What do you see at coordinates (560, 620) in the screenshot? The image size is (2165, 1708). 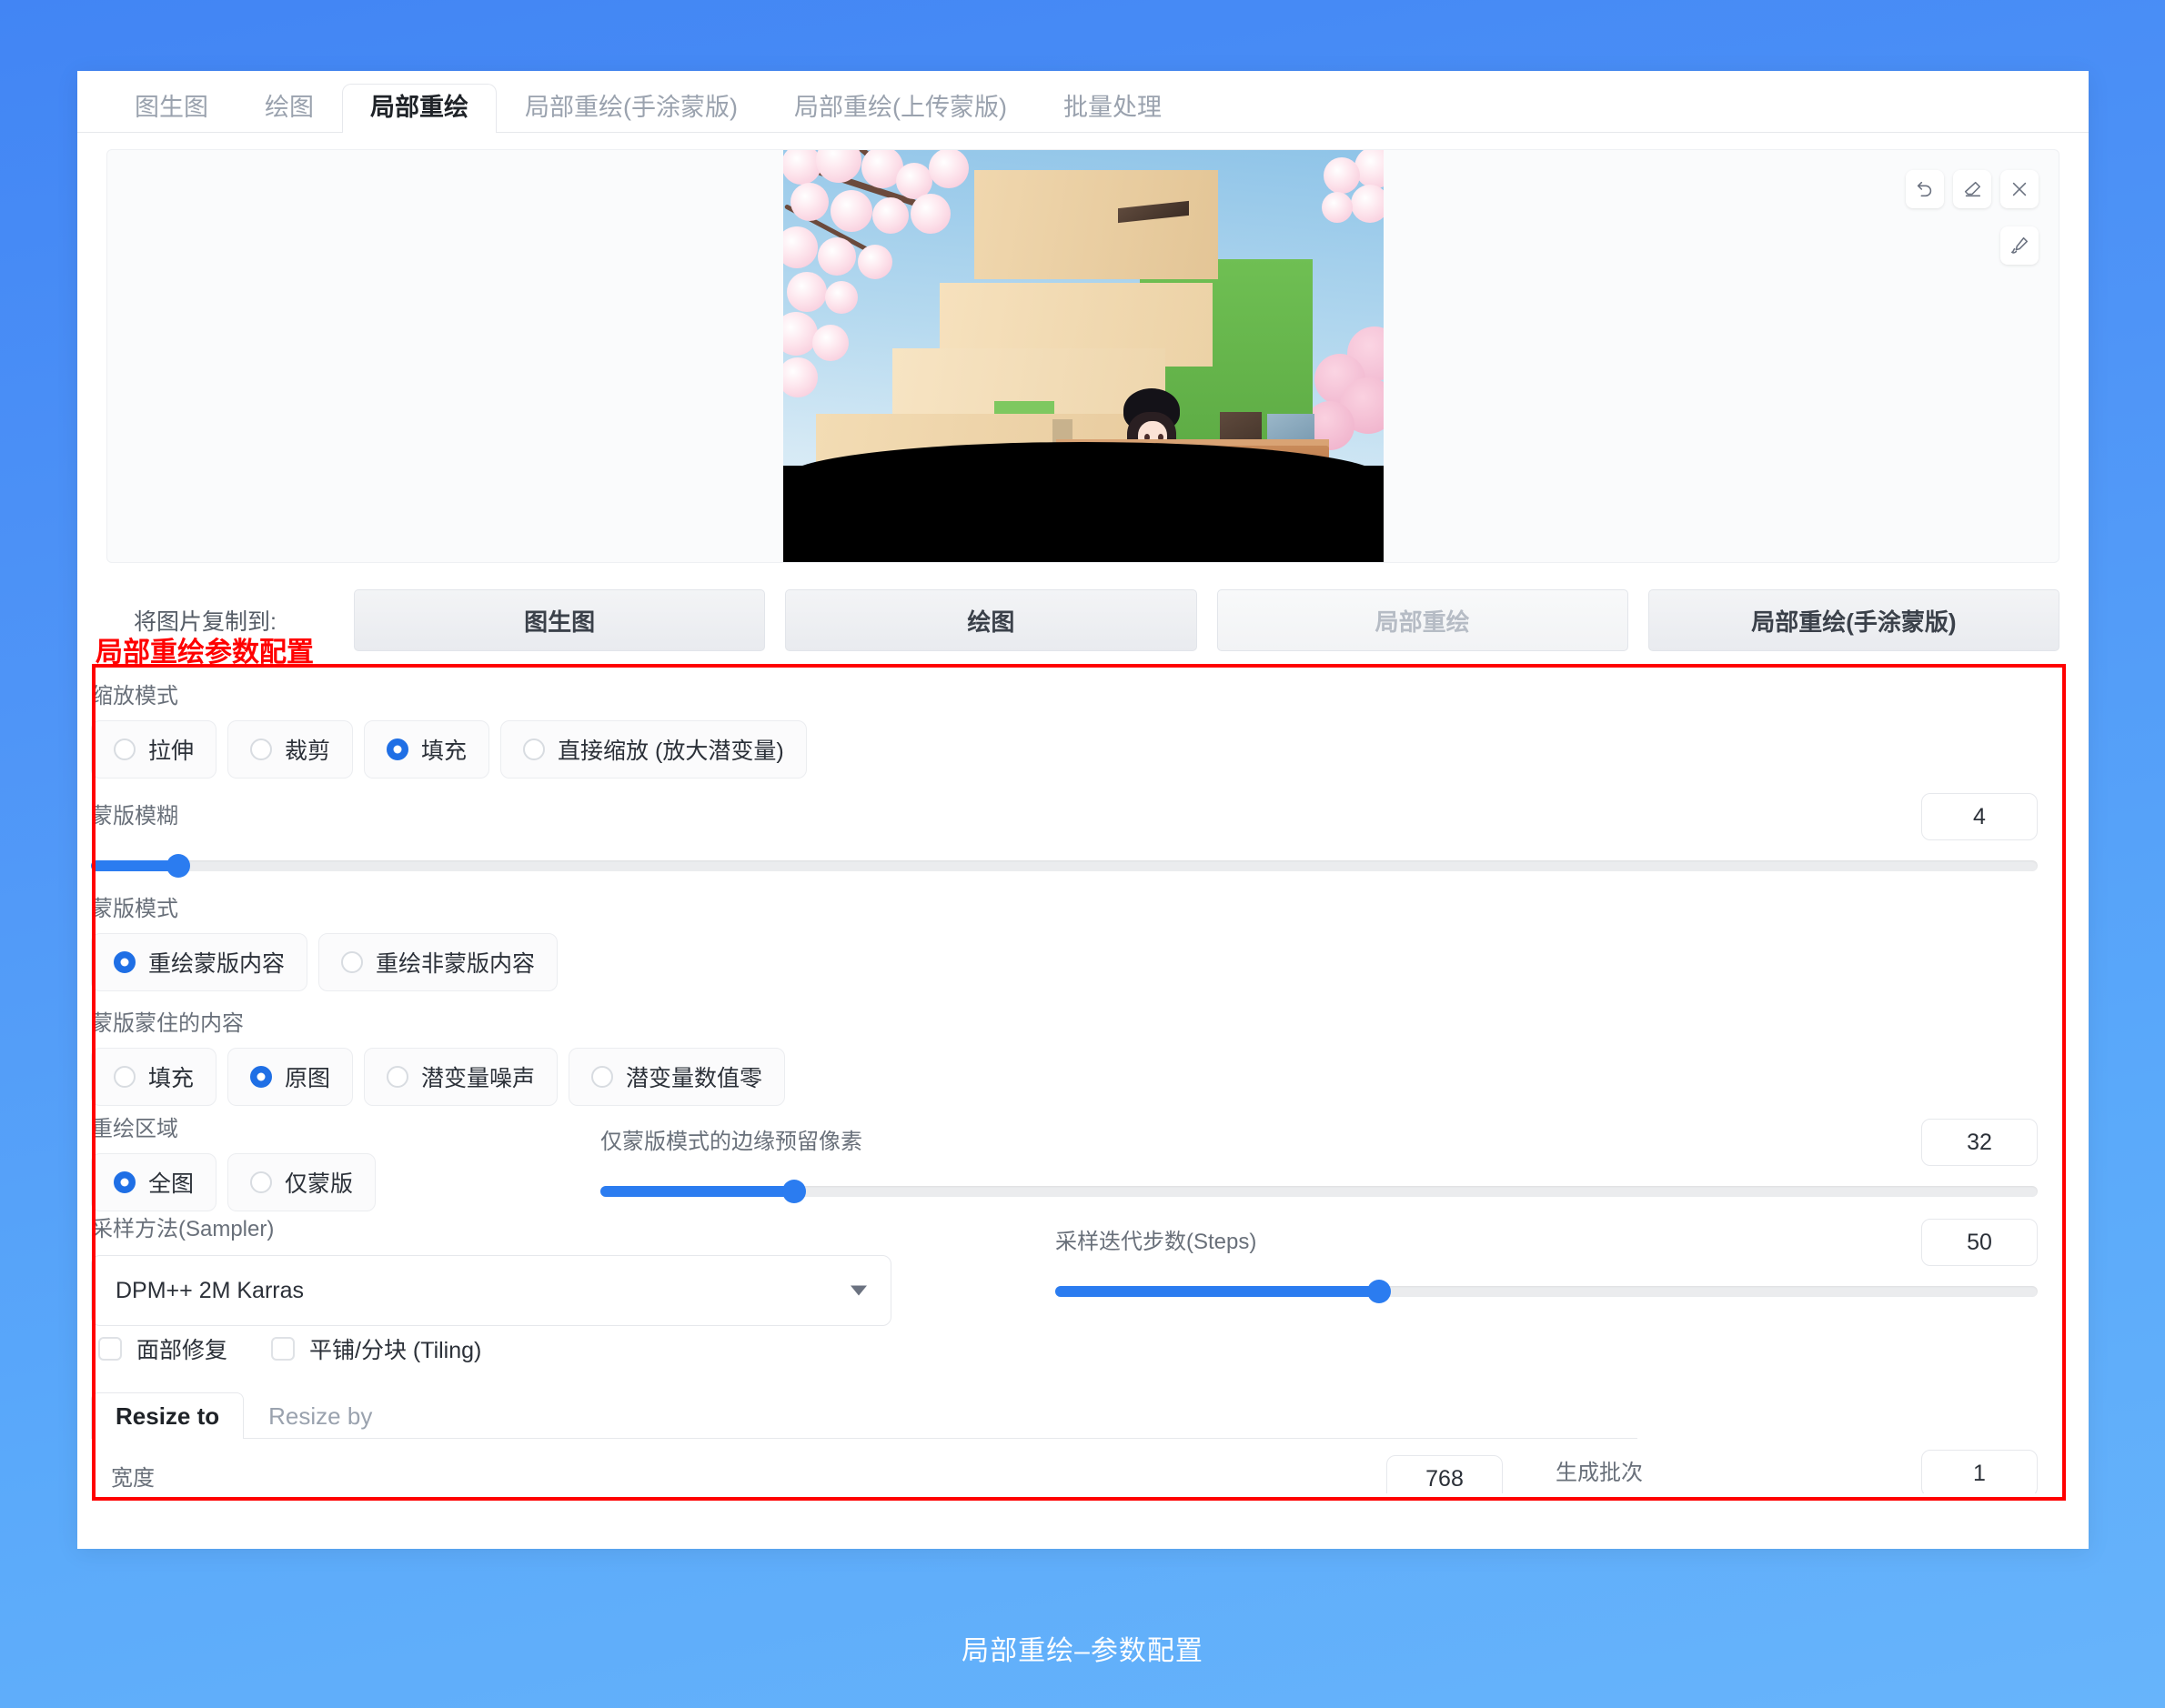 I see `copy-to-img2img-button: 图生图` at bounding box center [560, 620].